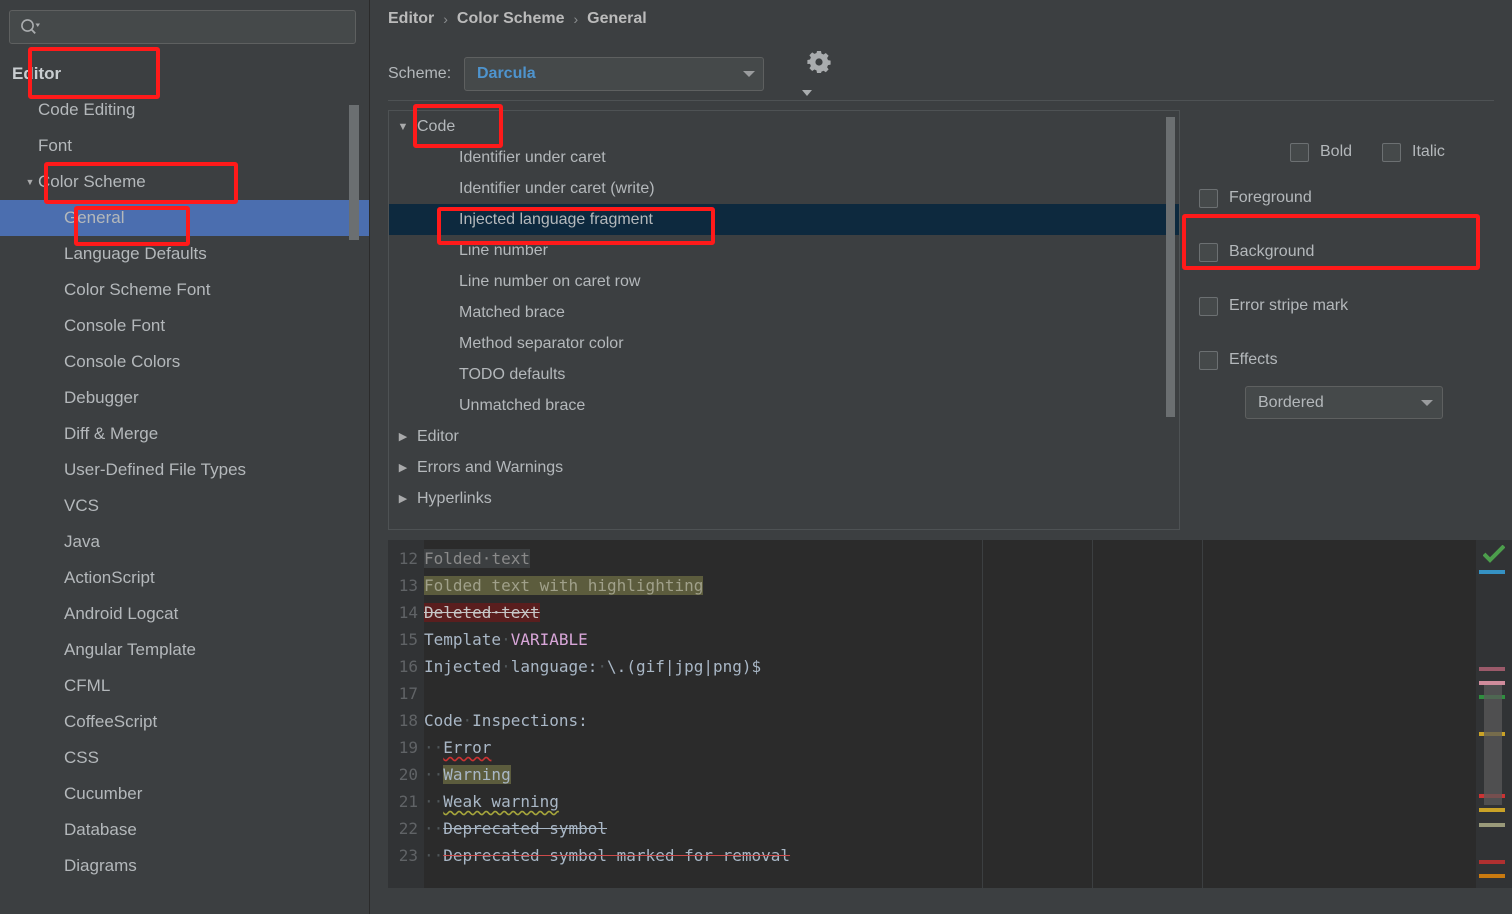 This screenshot has width=1512, height=914. I want to click on code-line: 20 ··Warning, so click(928, 774).